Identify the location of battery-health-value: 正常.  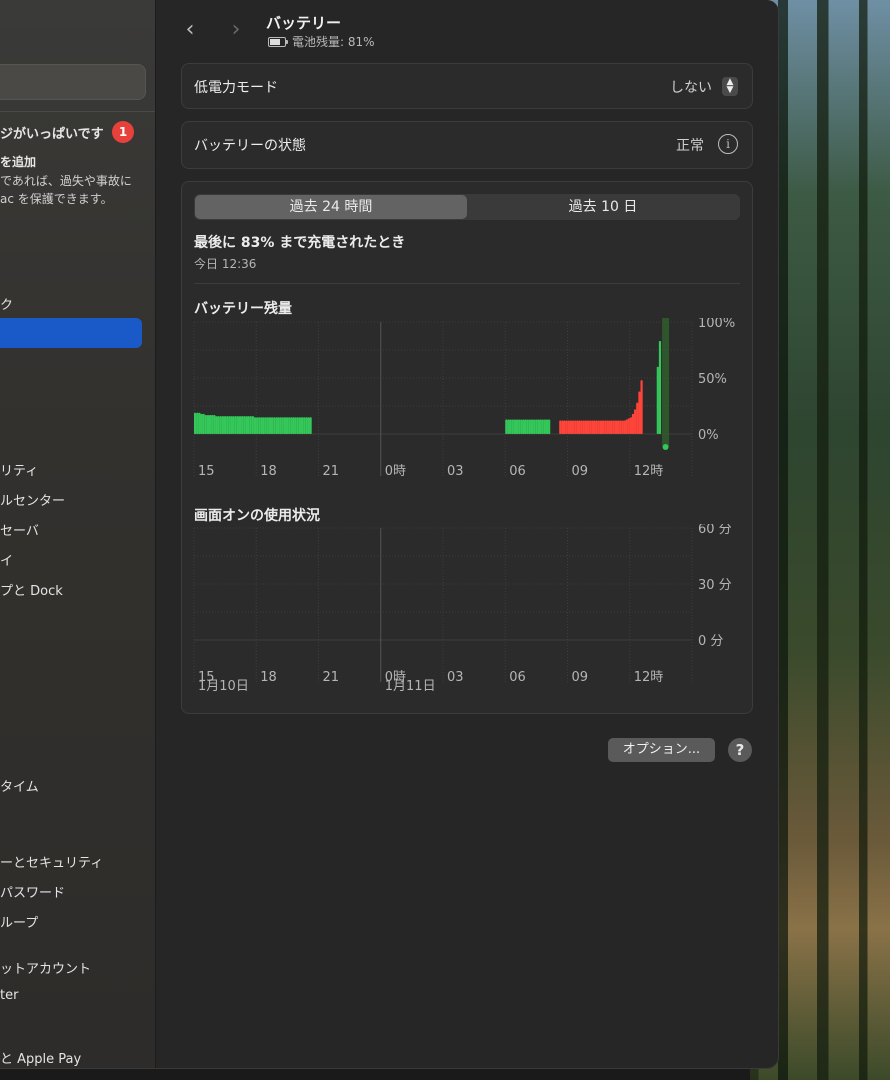
(690, 146).